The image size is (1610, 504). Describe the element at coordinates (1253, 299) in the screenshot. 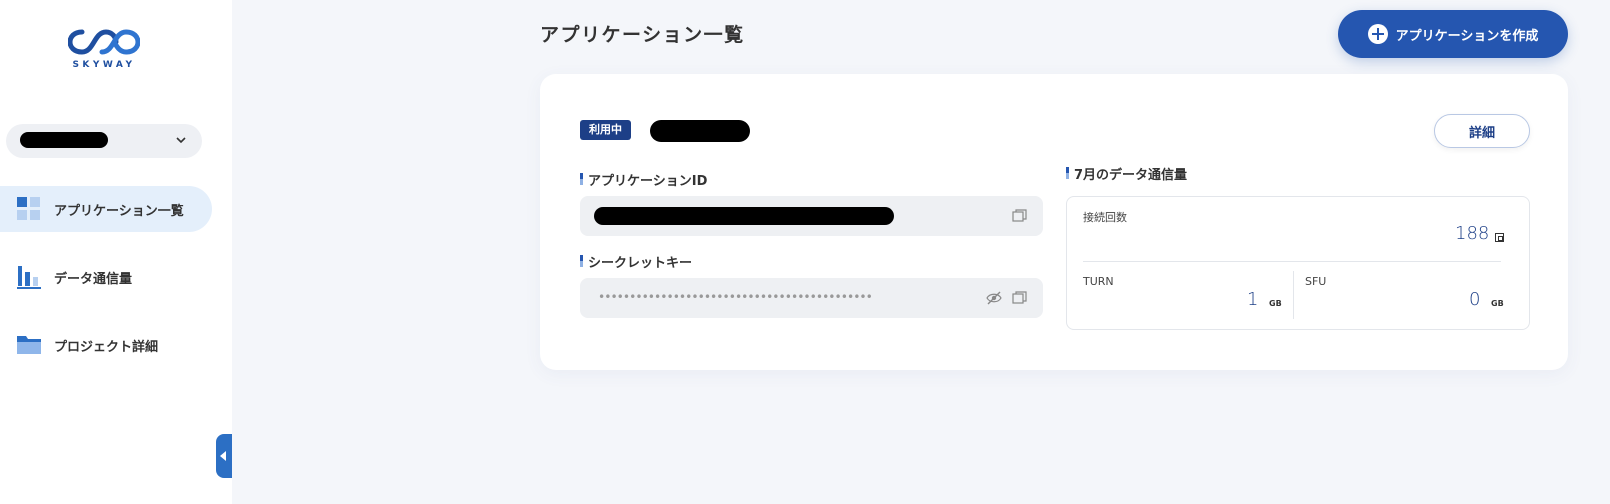

I see `turn-value: 1` at that location.